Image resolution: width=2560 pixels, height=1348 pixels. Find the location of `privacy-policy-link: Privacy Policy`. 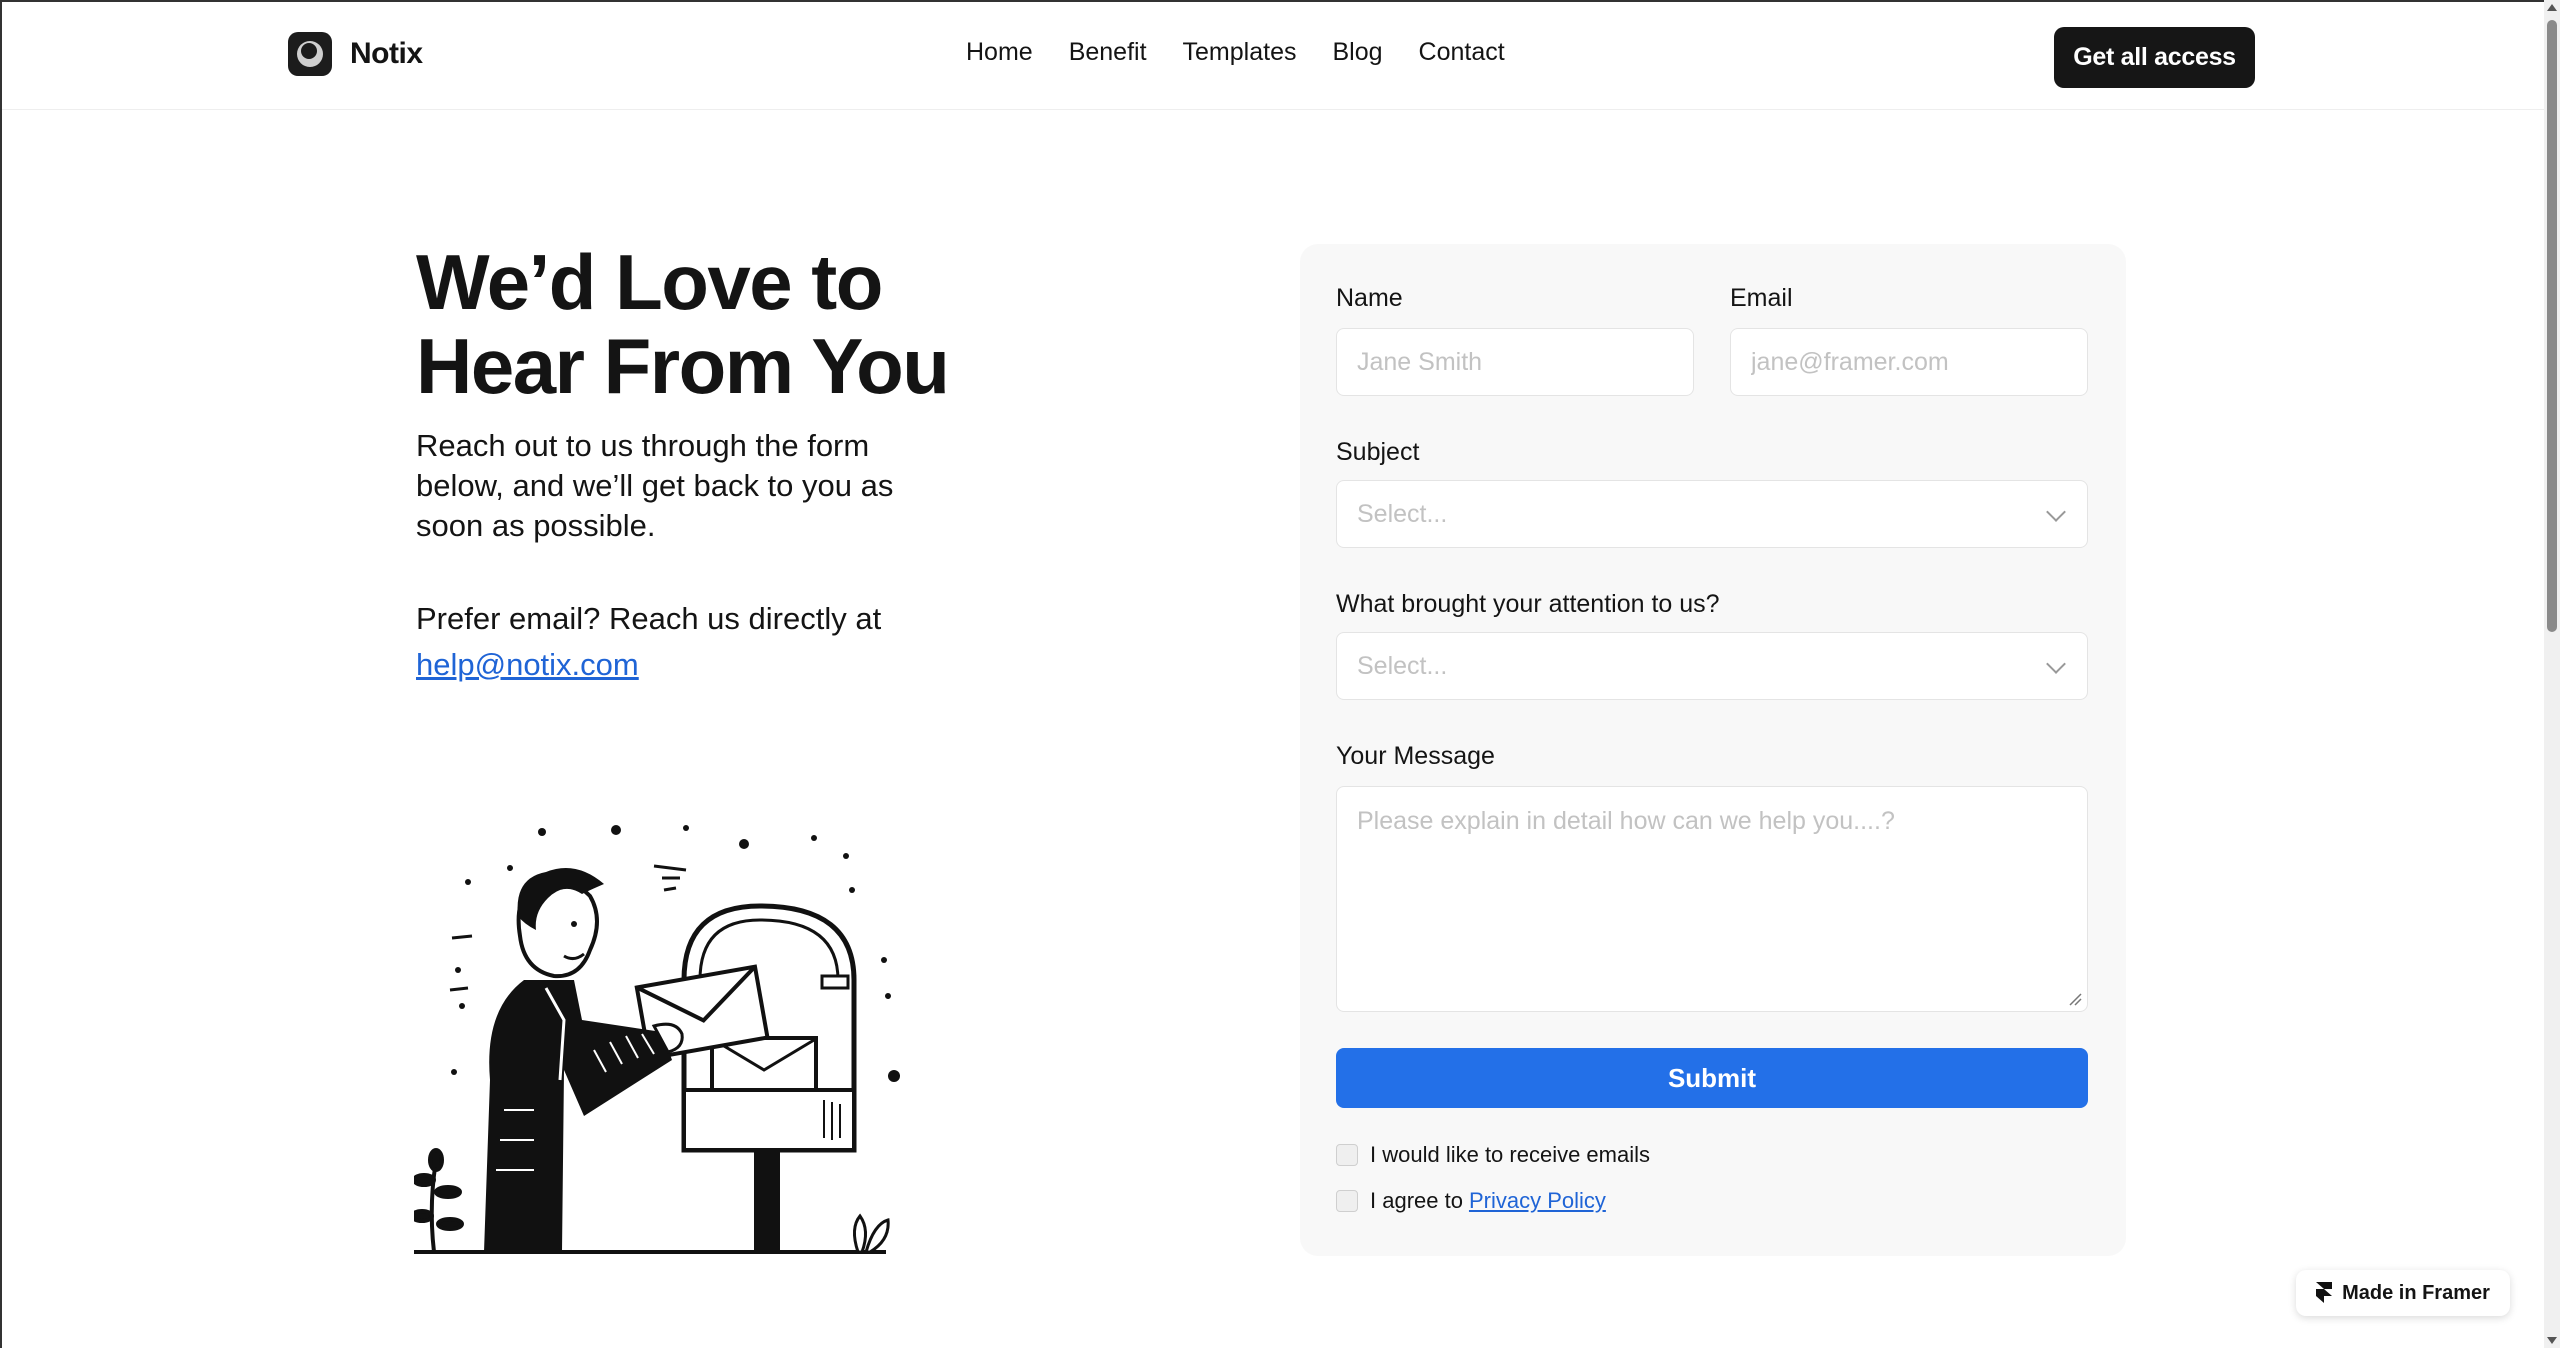

privacy-policy-link: Privacy Policy is located at coordinates (1537, 1201).